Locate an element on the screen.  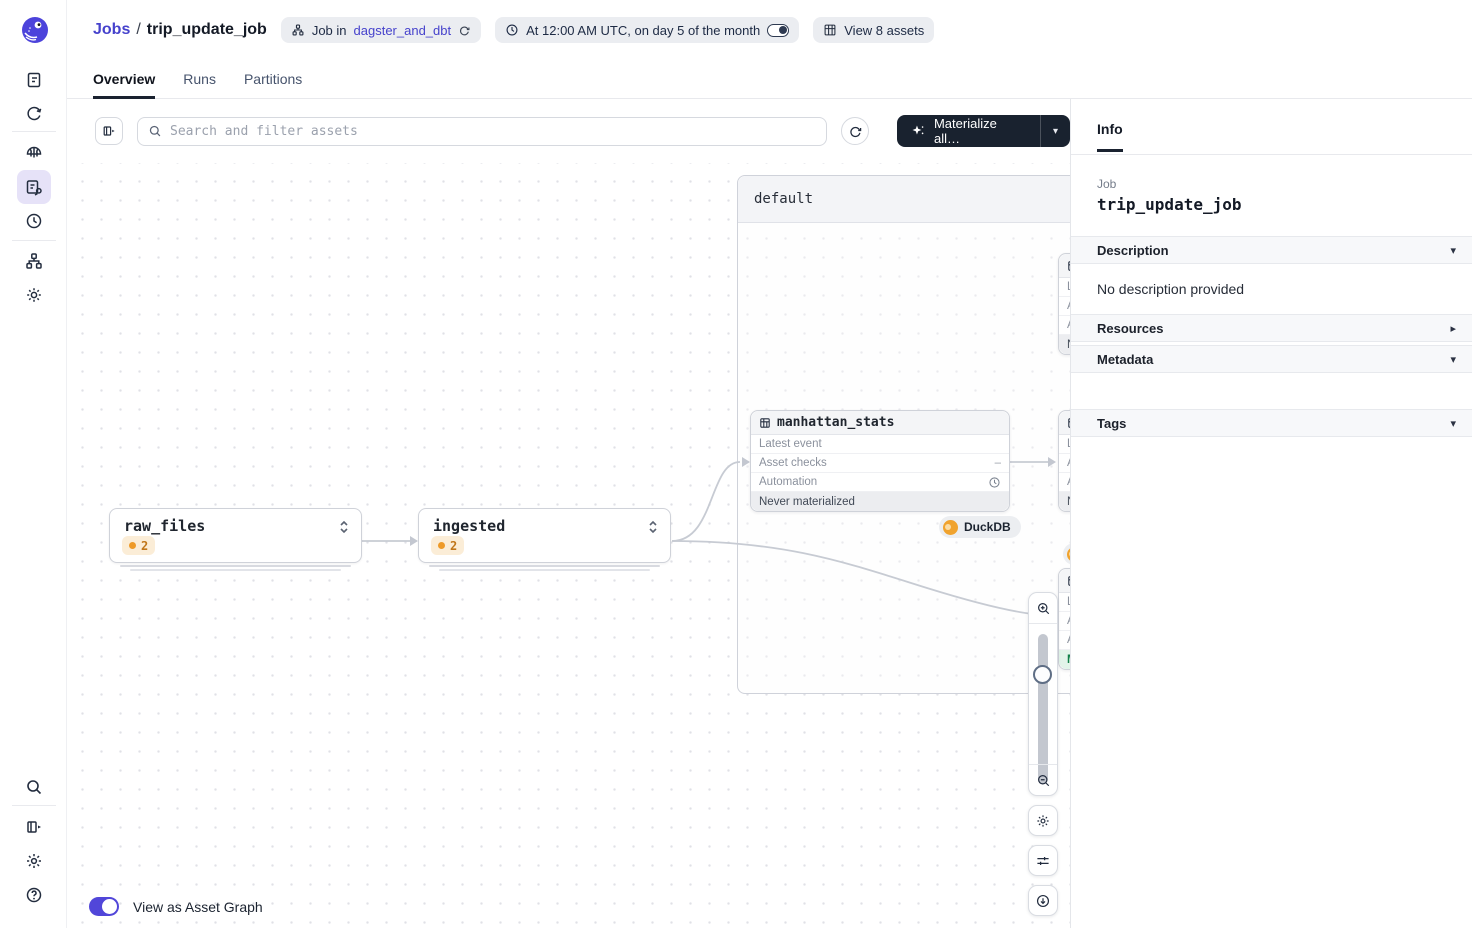
node-title: ingested is located at coordinates (469, 526).